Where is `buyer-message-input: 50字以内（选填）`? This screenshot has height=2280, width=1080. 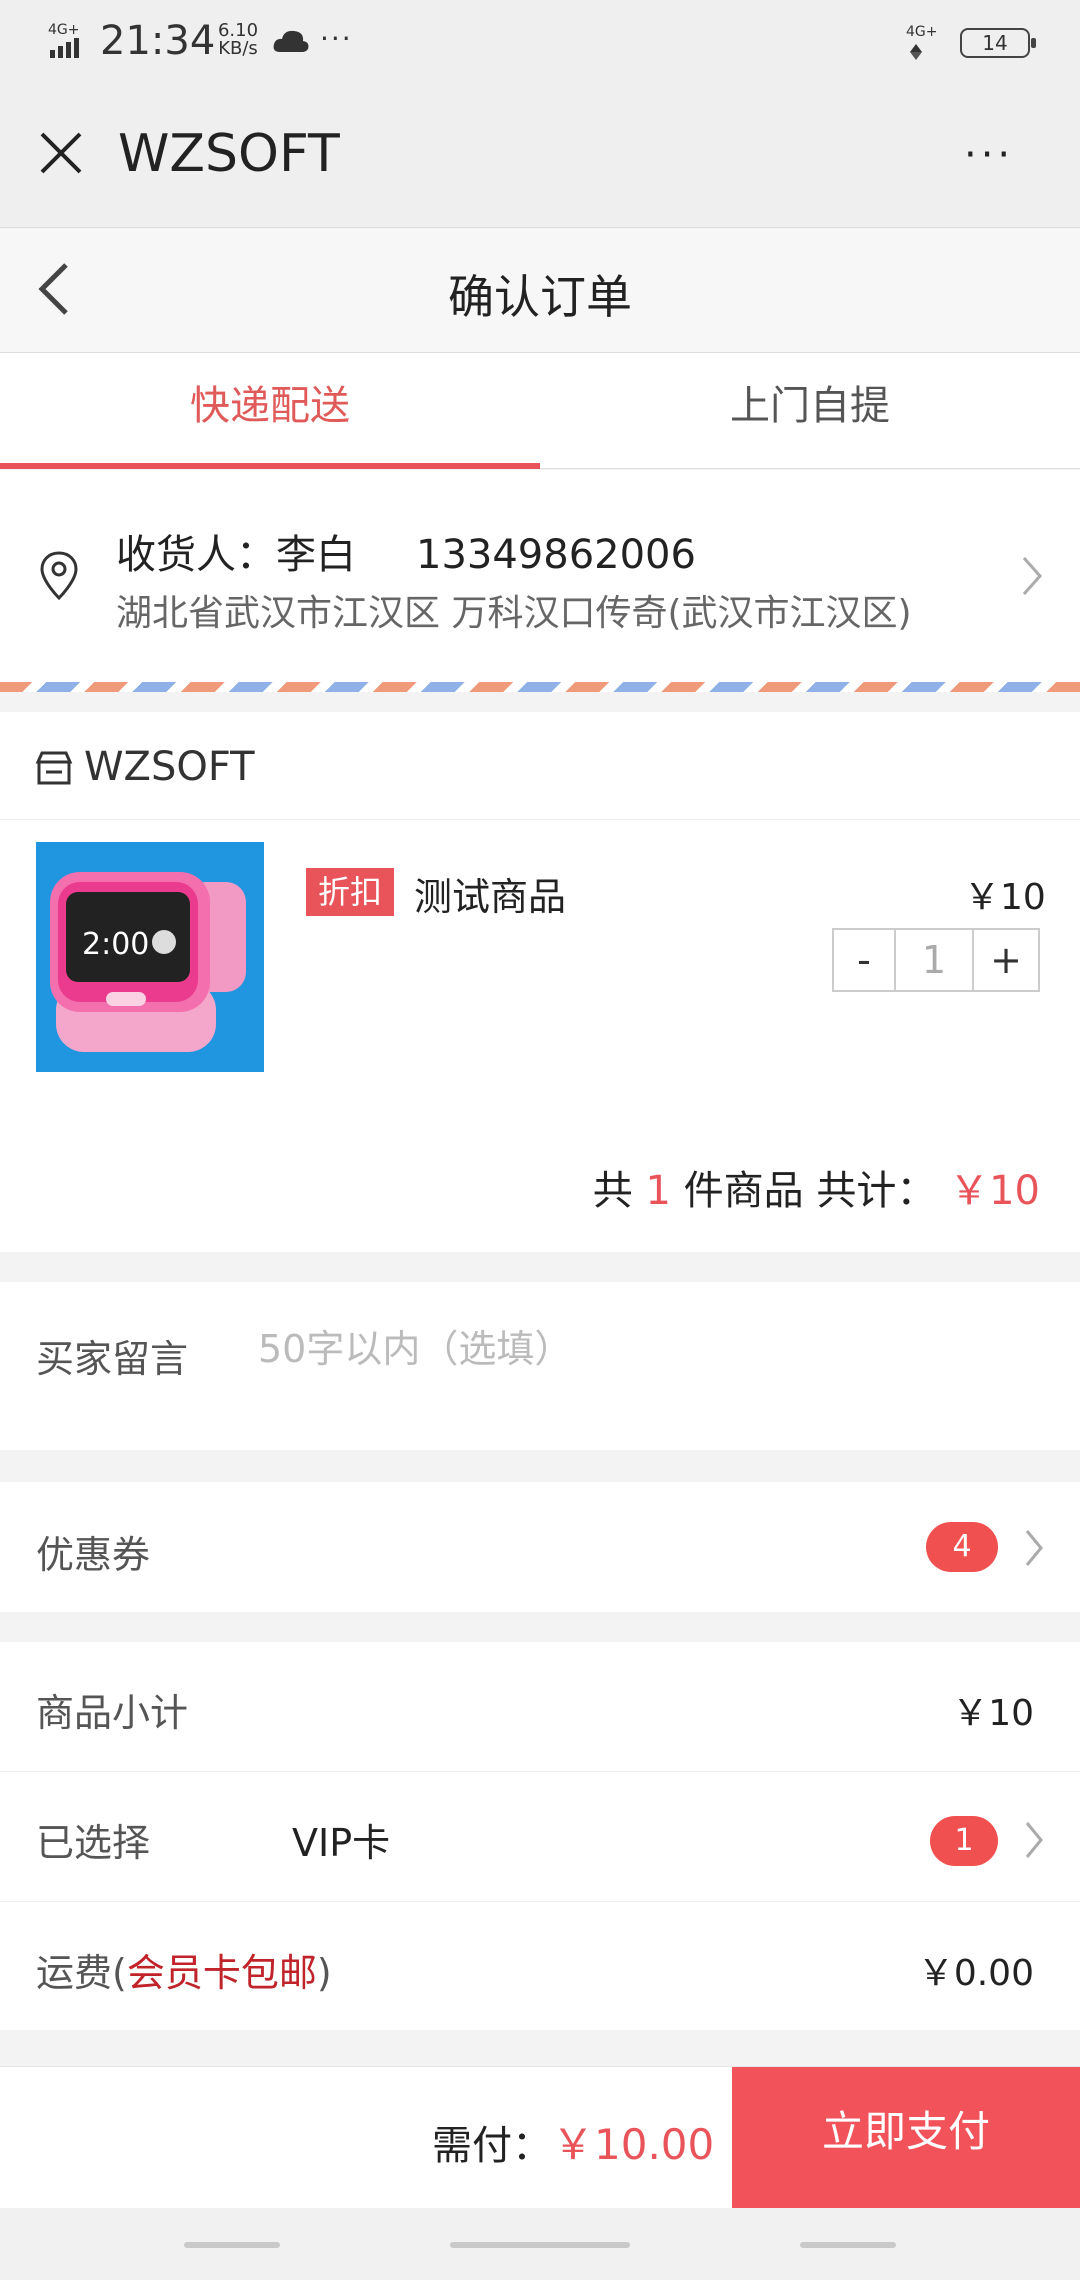
buyer-message-input: 50字以内（选填） is located at coordinates (415, 1345).